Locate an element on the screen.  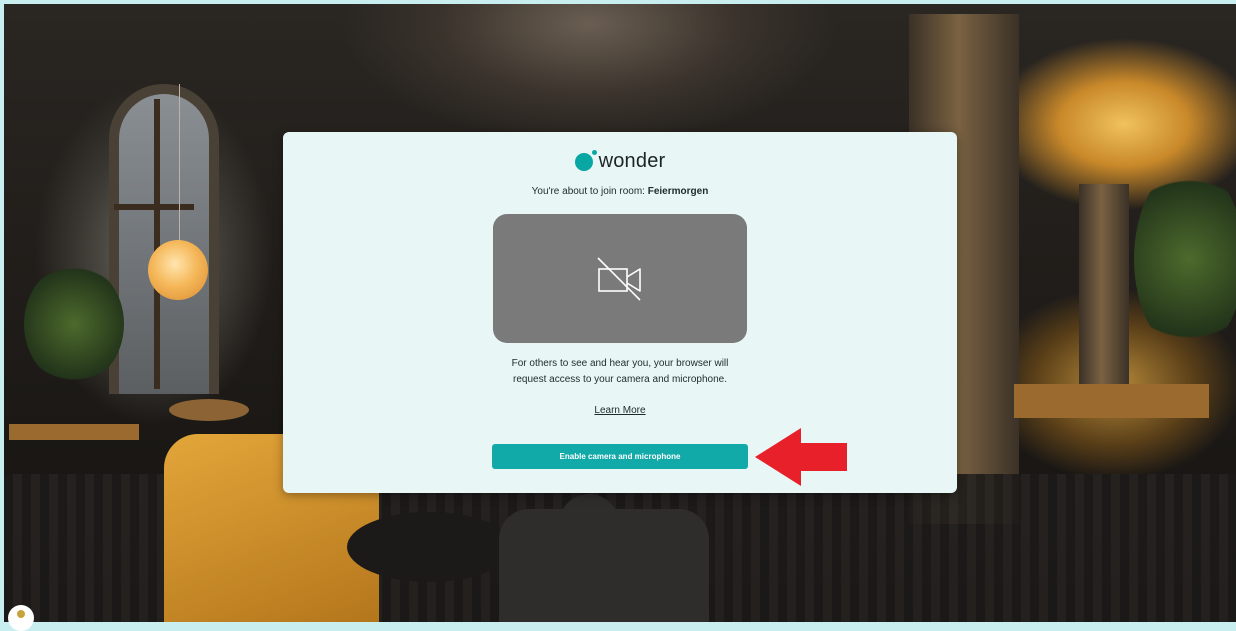
wonder-logo: wonder is located at coordinates (620, 161).